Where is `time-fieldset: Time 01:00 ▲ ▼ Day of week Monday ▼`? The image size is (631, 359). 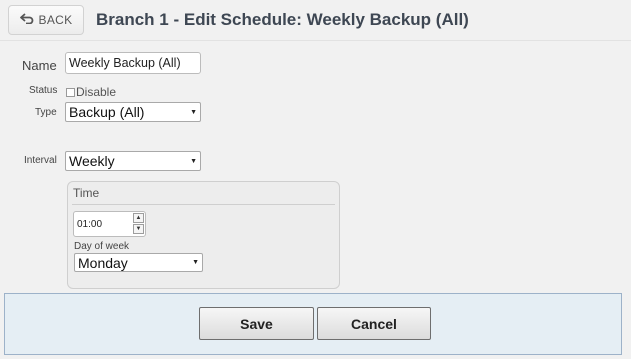 time-fieldset: Time 01:00 ▲ ▼ Day of week Monday ▼ is located at coordinates (203, 235).